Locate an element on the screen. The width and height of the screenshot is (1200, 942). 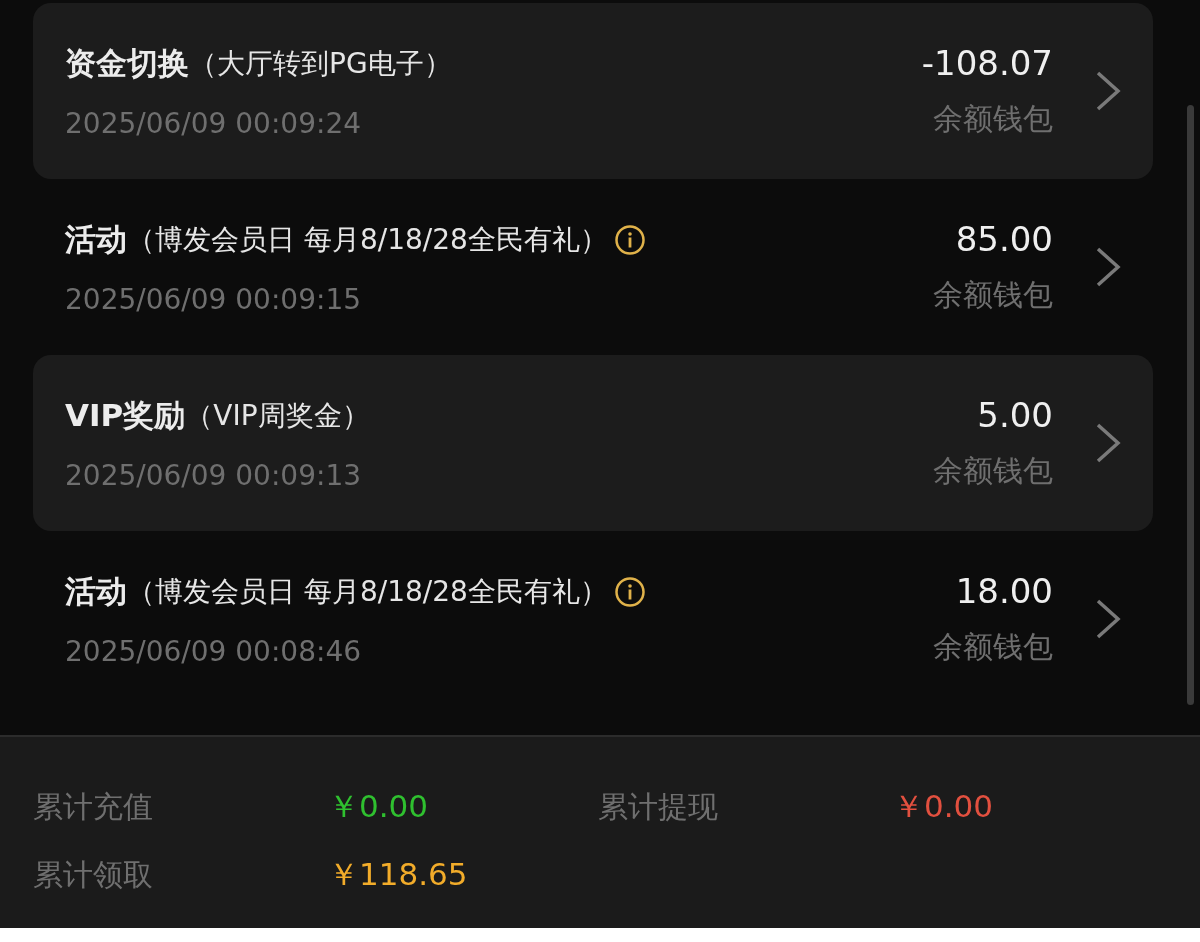
record-time: 2025/06/09 00:09:24 is located at coordinates (214, 123).